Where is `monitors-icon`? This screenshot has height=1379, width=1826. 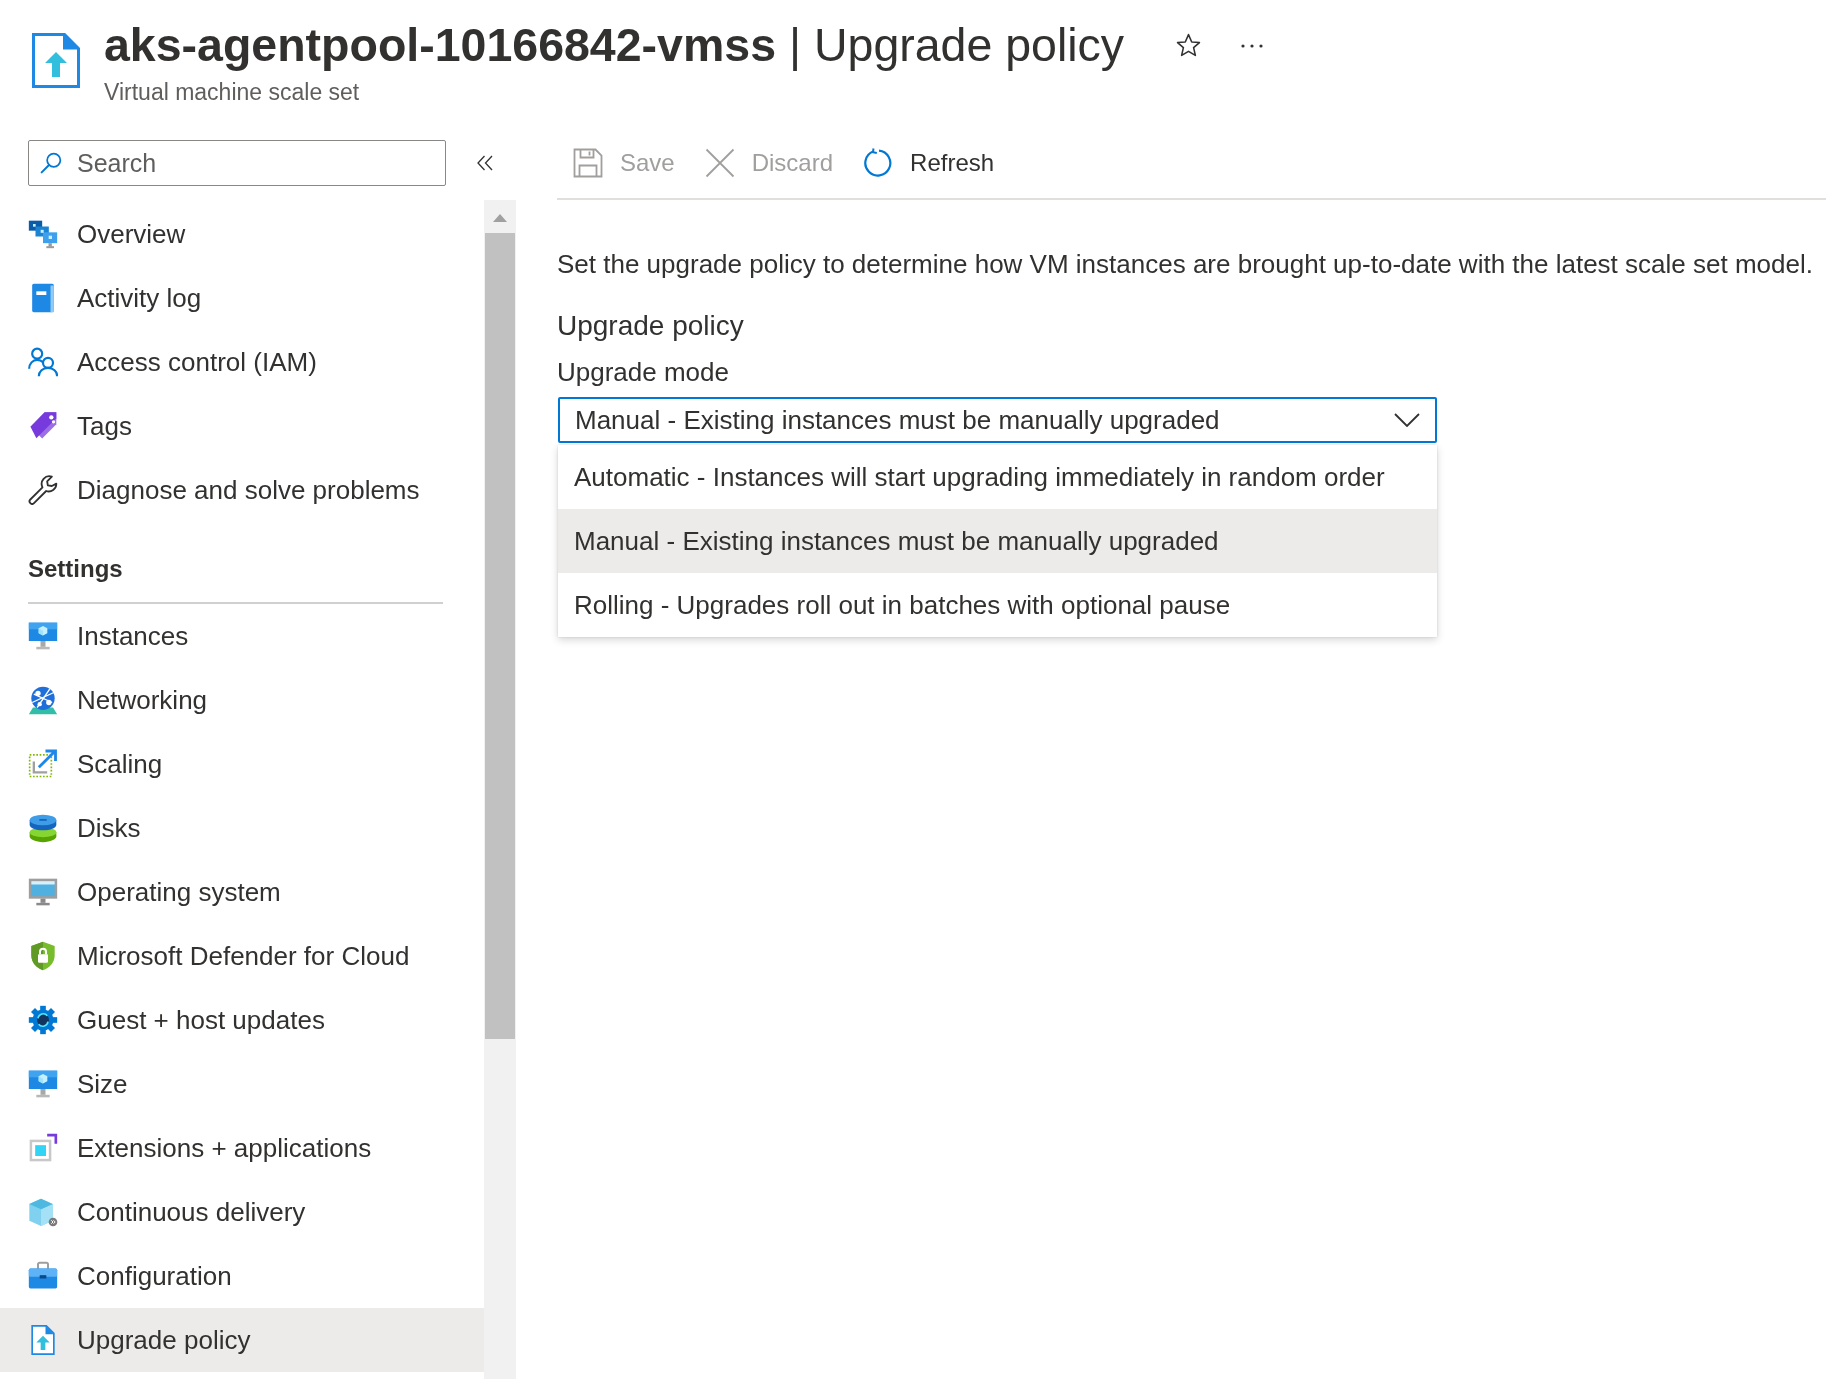
monitors-icon is located at coordinates (43, 234).